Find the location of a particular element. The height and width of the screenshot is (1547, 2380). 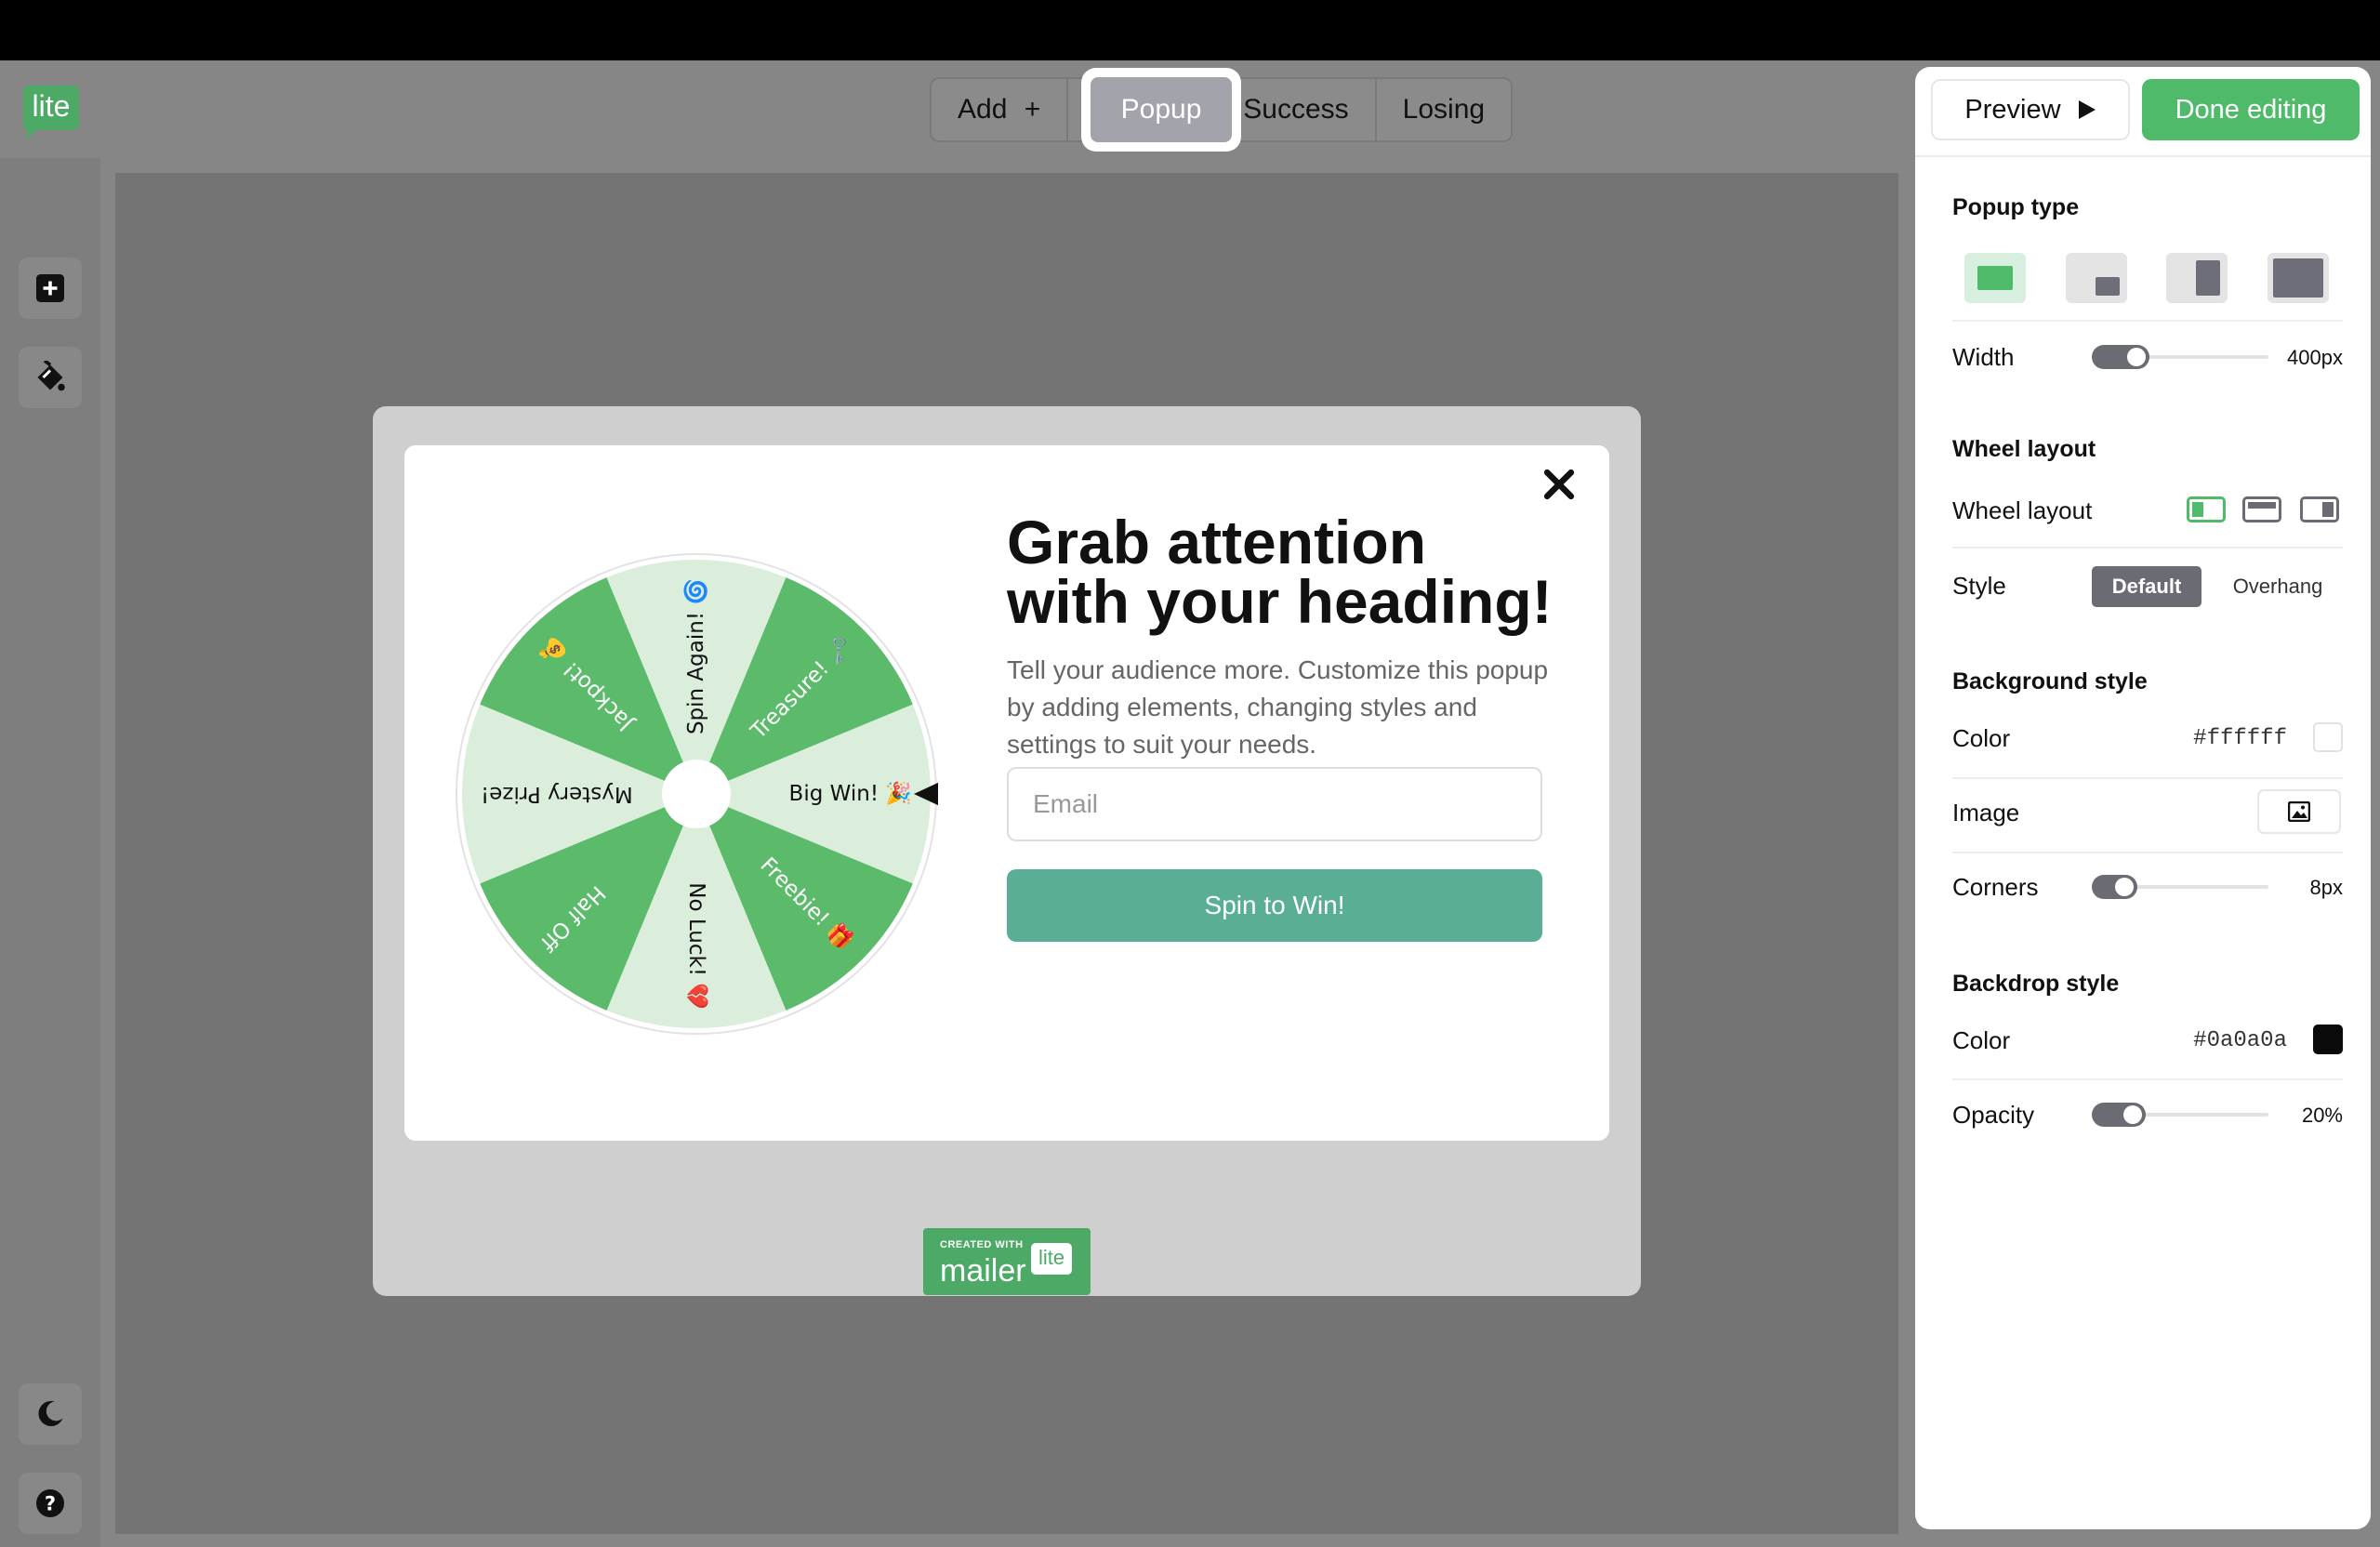

play-icon is located at coordinates (2087, 109).